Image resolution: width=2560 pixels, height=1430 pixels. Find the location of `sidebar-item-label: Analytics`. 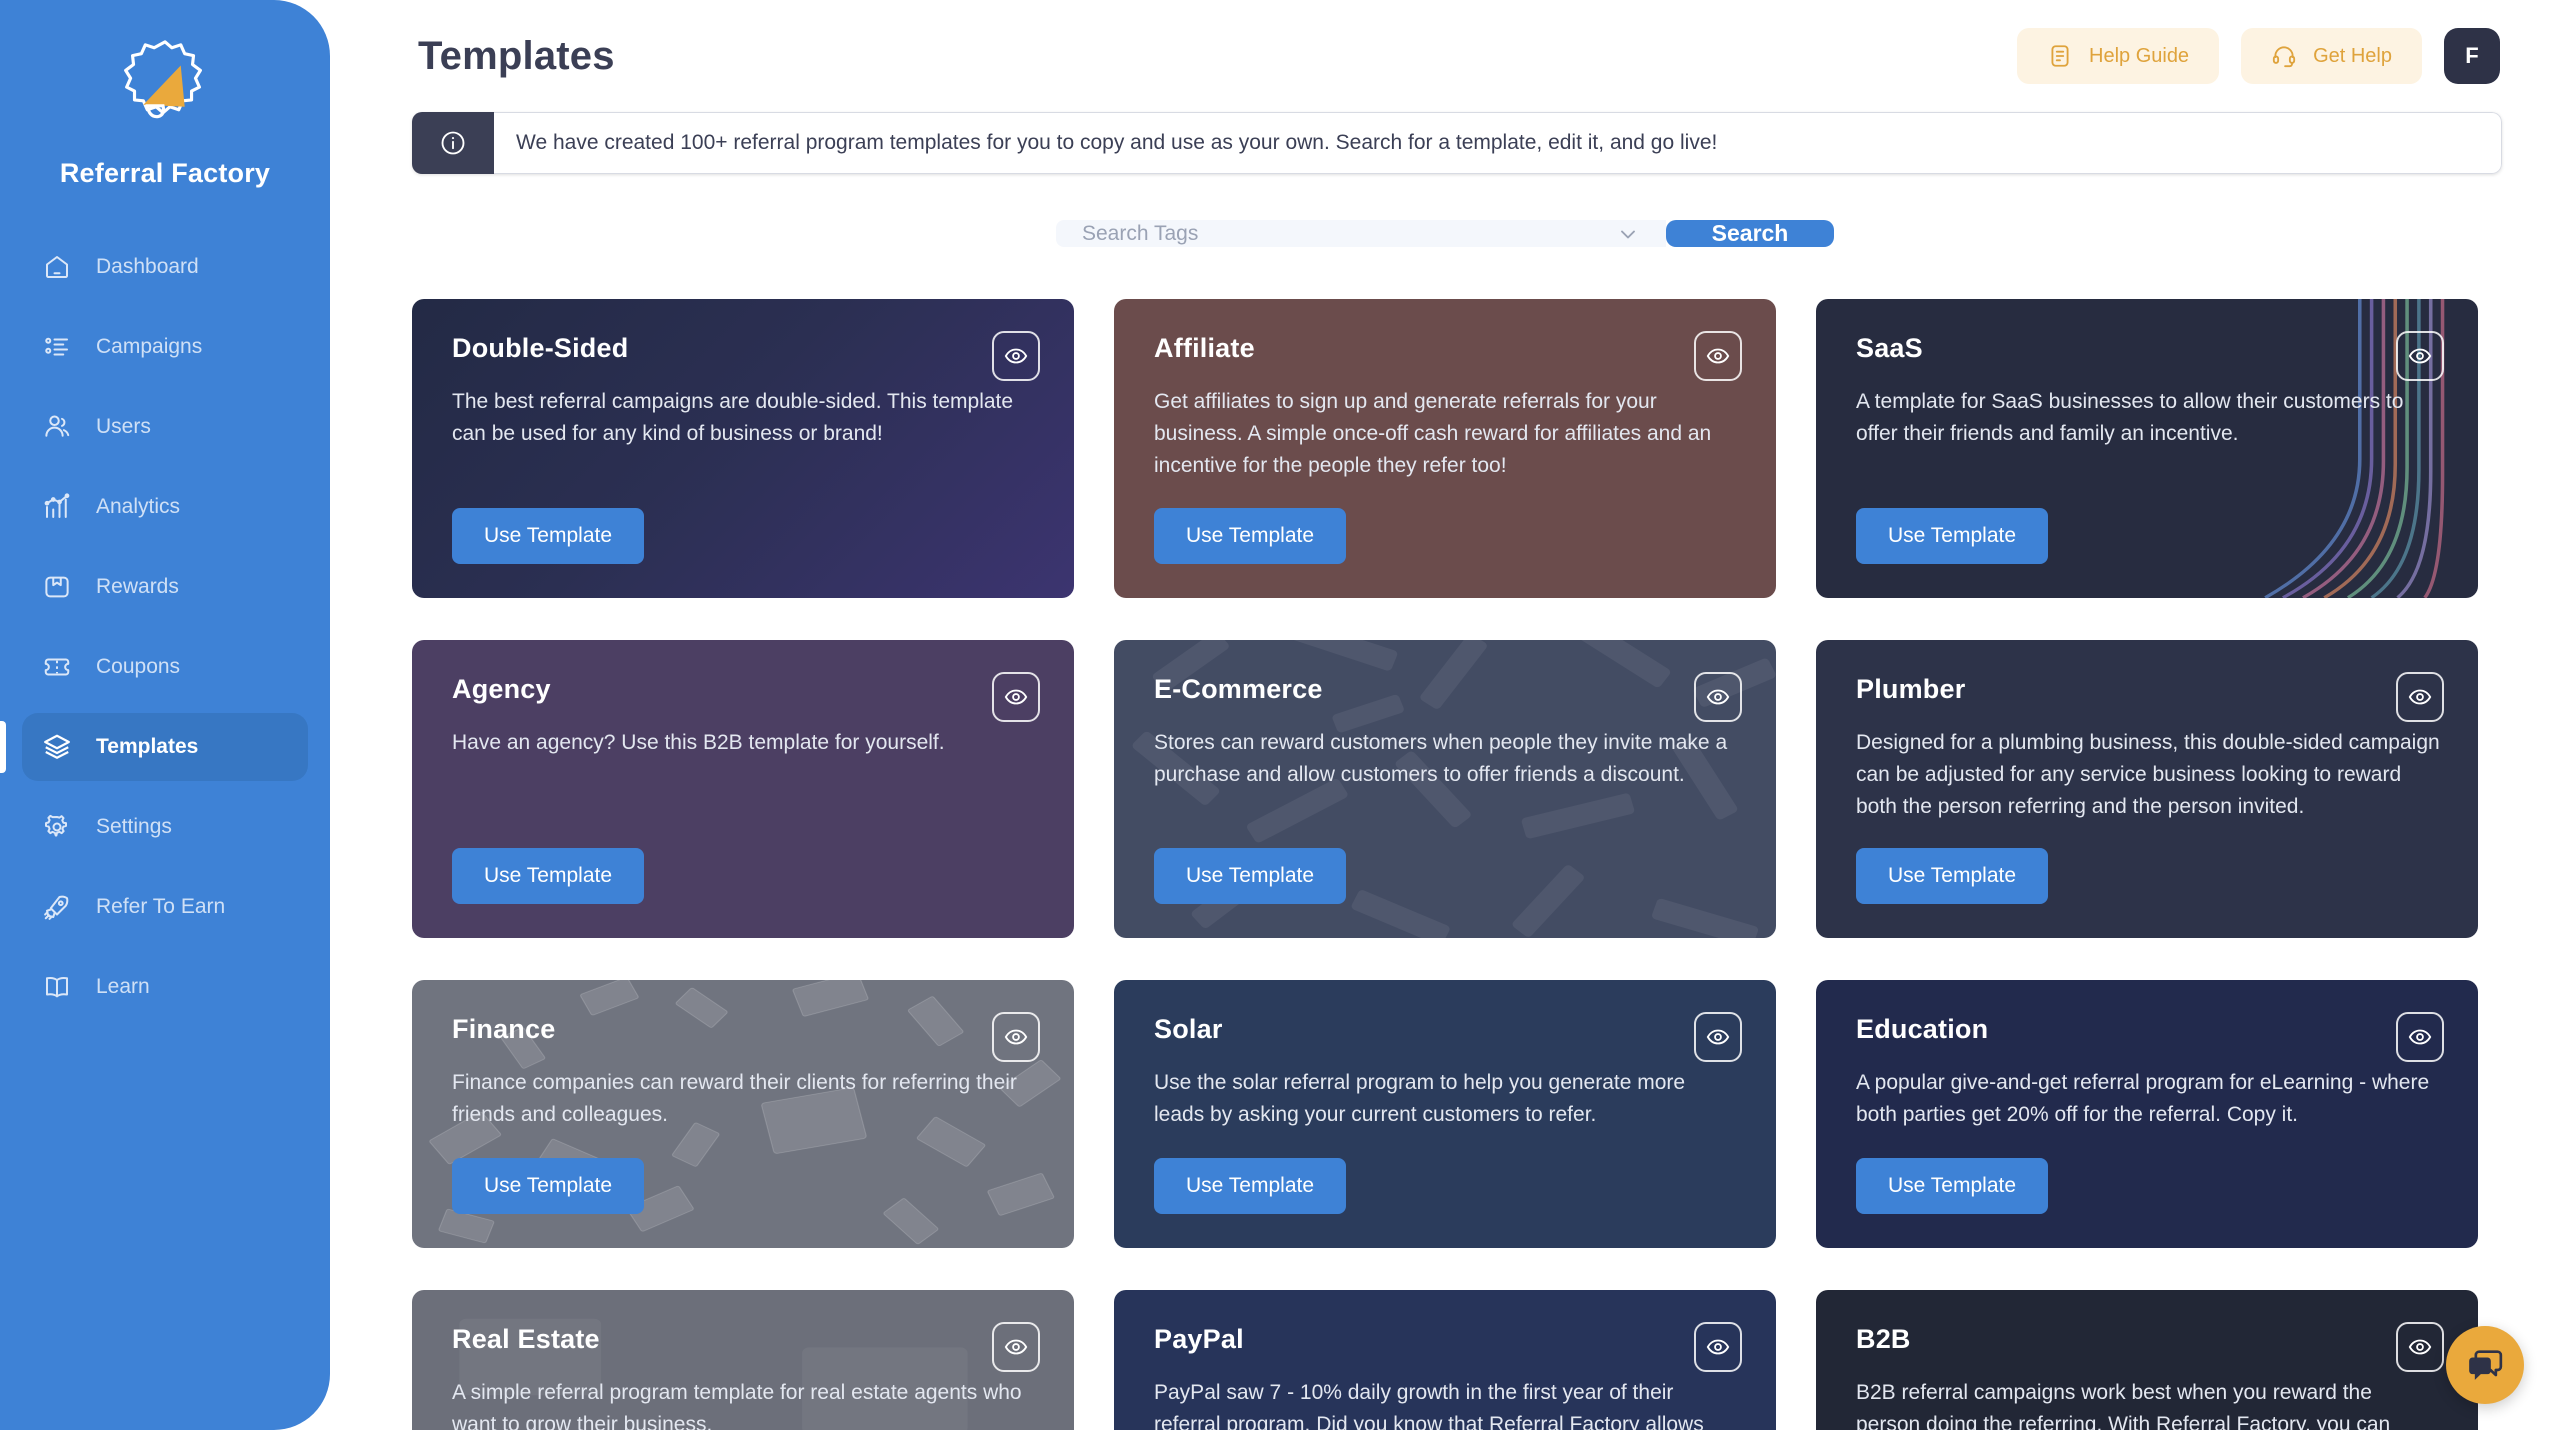

sidebar-item-label: Analytics is located at coordinates (138, 506).